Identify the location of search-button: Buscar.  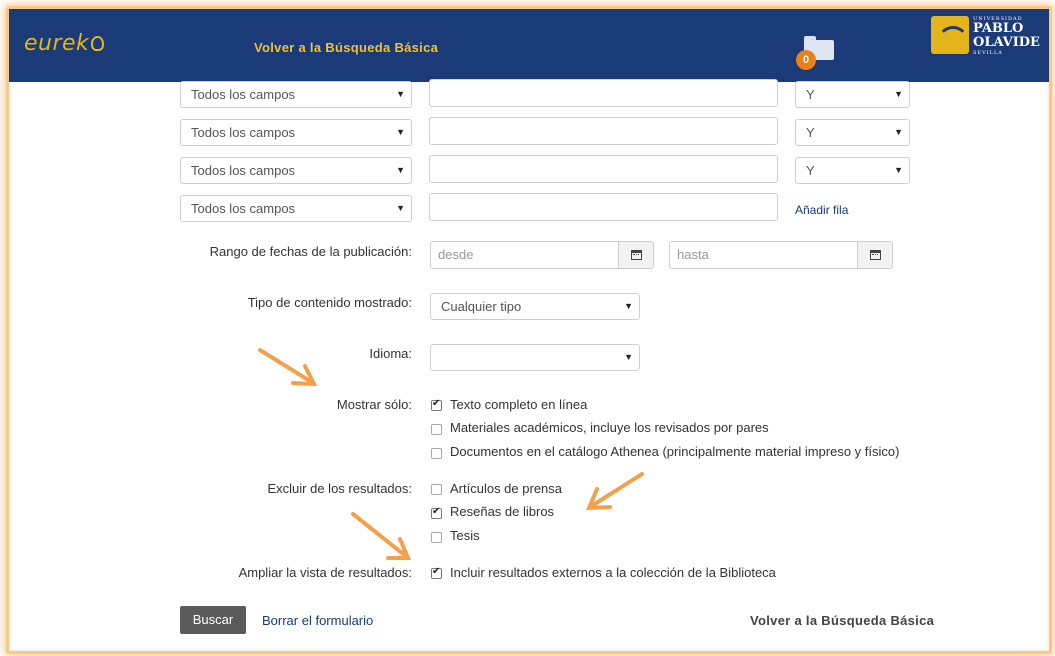
(213, 620).